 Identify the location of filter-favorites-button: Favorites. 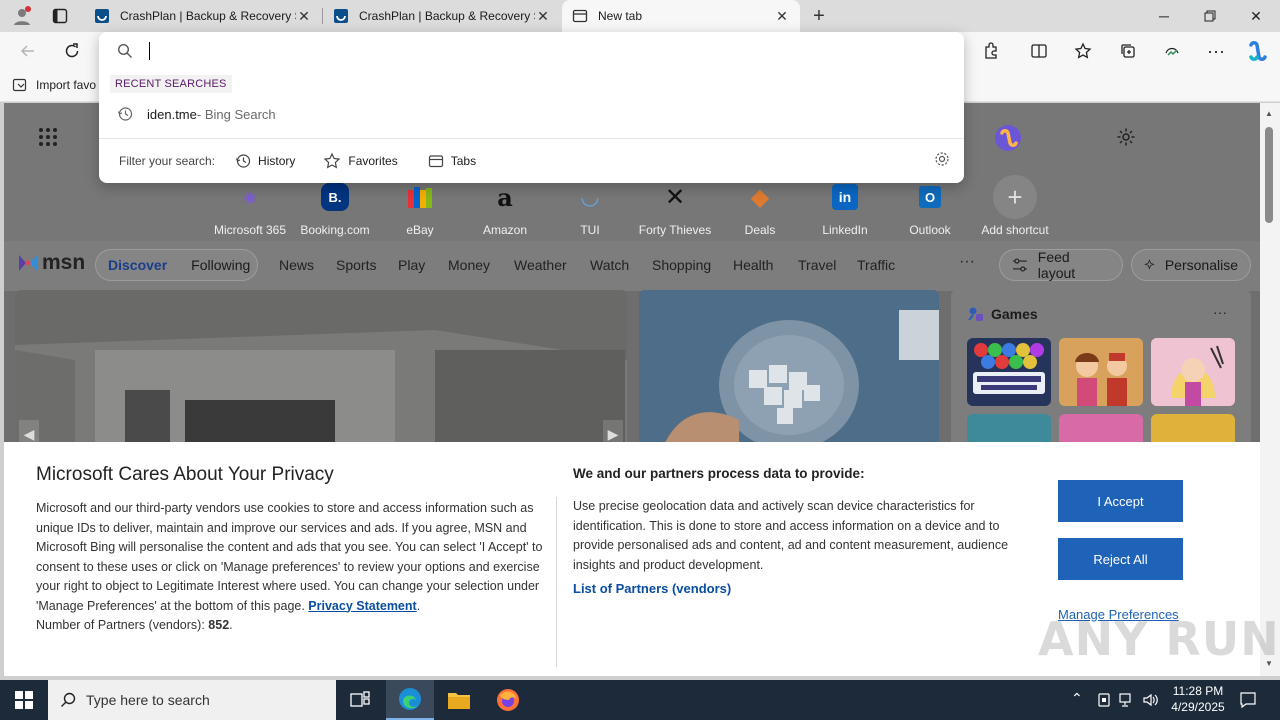
(360, 161).